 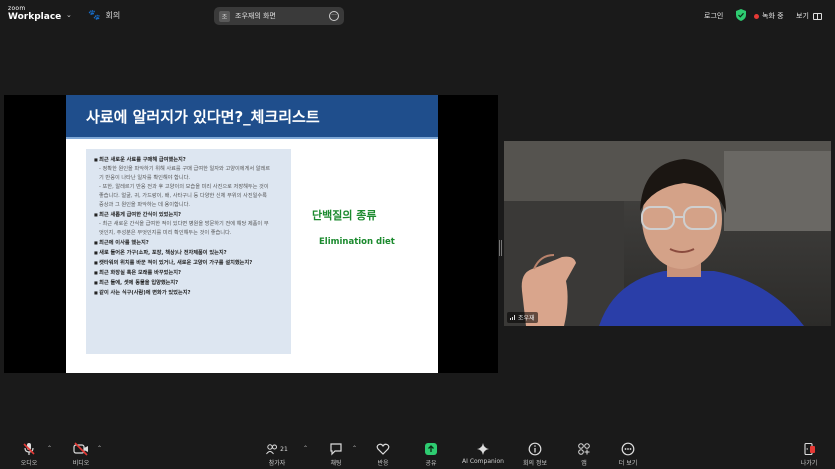 What do you see at coordinates (628, 463) in the screenshot?
I see `more-label: 더 보기` at bounding box center [628, 463].